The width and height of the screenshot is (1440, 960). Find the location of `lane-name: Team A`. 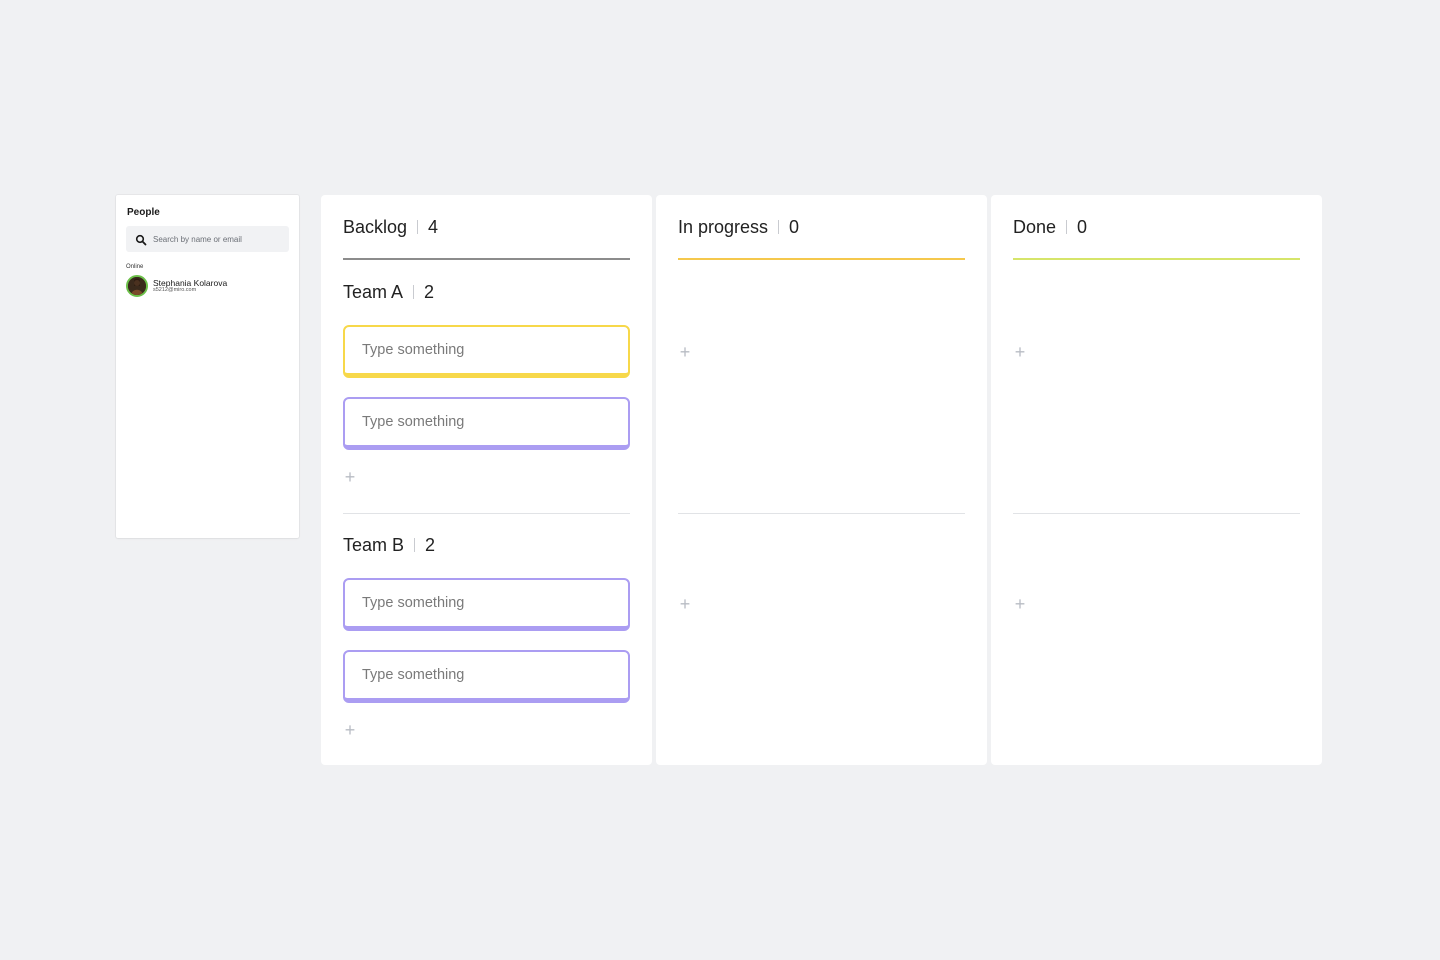

lane-name: Team A is located at coordinates (373, 291).